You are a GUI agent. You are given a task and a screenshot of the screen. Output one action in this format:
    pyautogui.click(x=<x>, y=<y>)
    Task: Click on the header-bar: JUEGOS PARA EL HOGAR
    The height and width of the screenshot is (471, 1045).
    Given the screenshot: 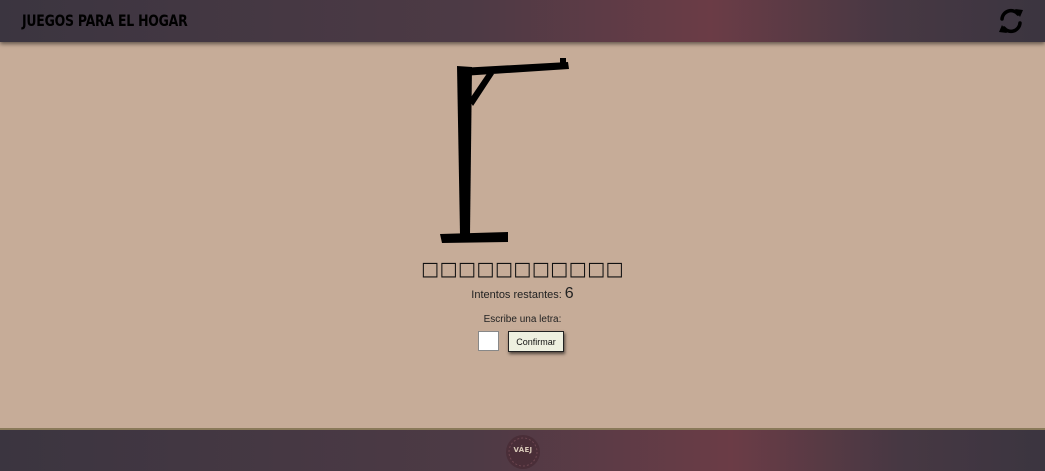 What is the action you would take?
    pyautogui.click(x=522, y=21)
    